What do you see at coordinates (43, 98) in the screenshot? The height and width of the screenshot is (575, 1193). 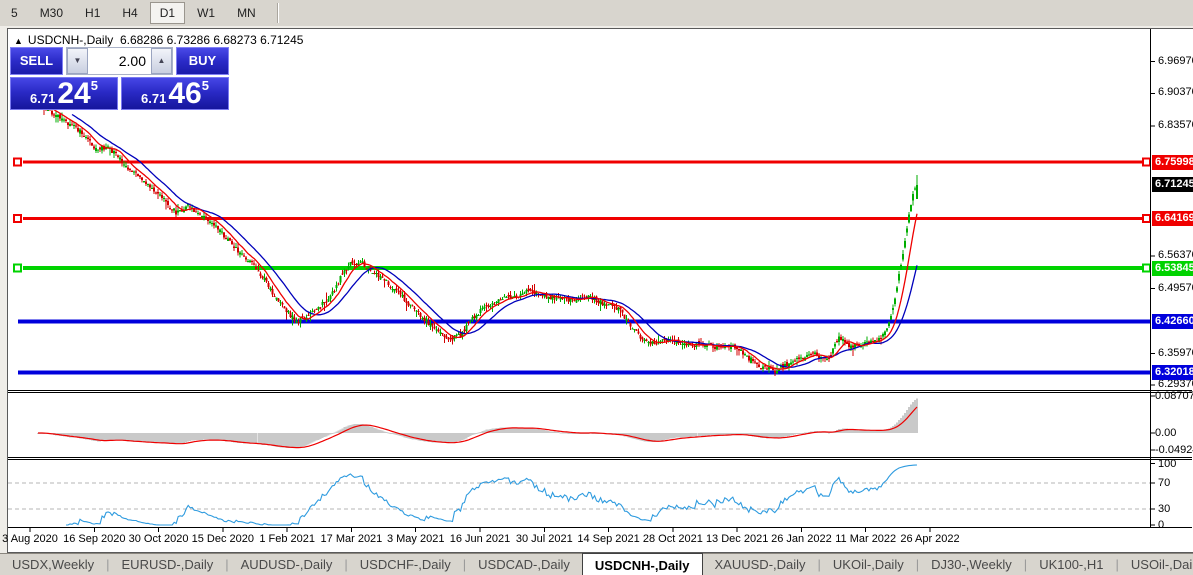 I see `sell-price-prefix: 6.71` at bounding box center [43, 98].